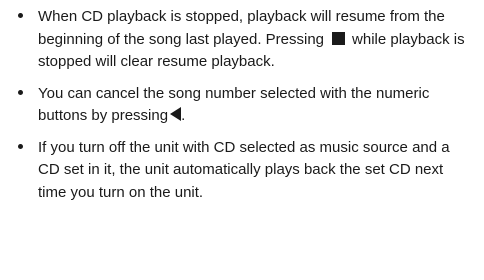 The width and height of the screenshot is (484, 280). What do you see at coordinates (176, 114) in the screenshot?
I see `left-triangle-icon` at bounding box center [176, 114].